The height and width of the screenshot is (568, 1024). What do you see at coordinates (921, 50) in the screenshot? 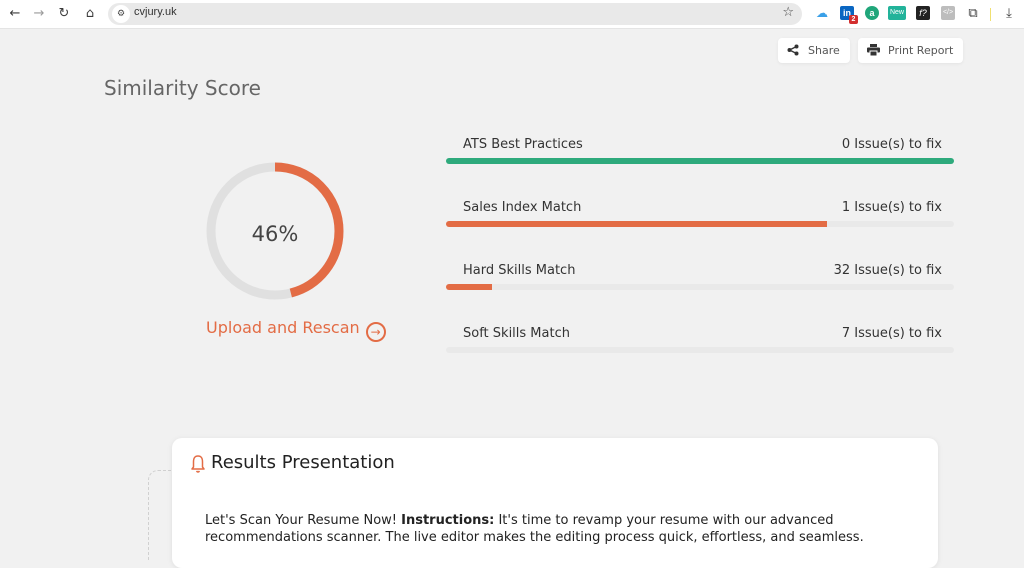
I see `print-report-label: Print Report` at bounding box center [921, 50].